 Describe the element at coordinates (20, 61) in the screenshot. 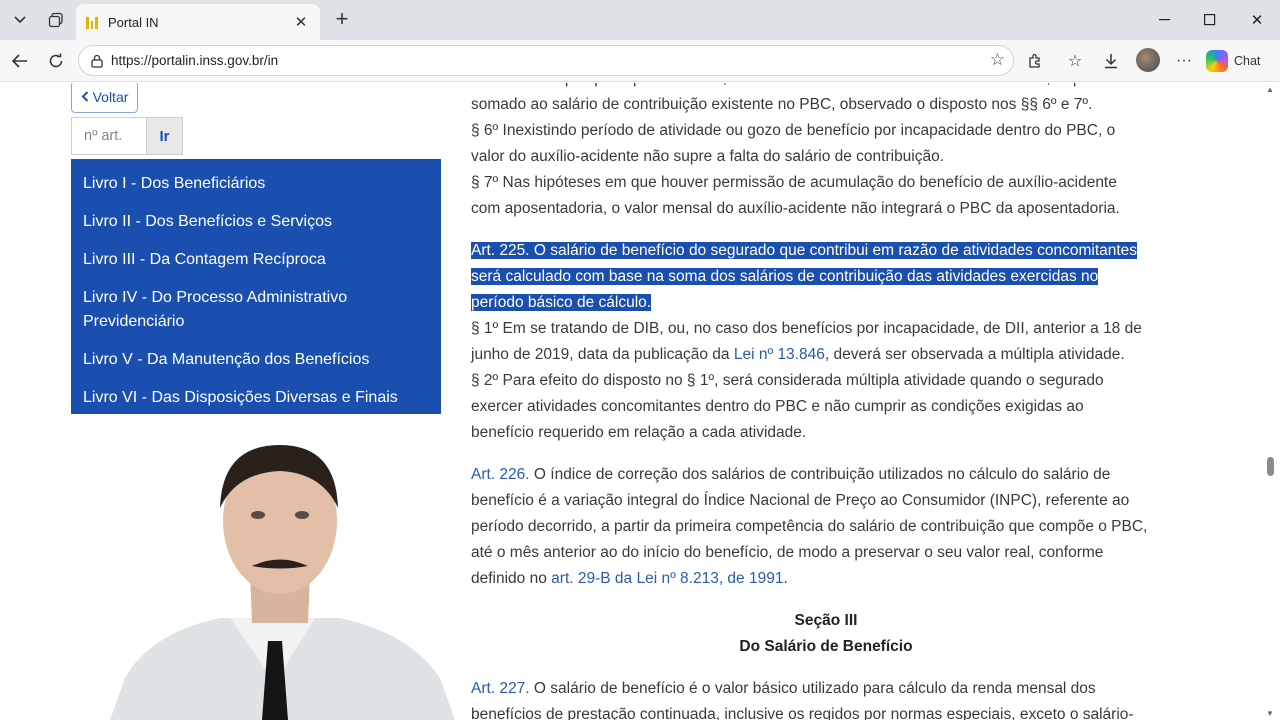

I see `back-arrow-icon` at that location.